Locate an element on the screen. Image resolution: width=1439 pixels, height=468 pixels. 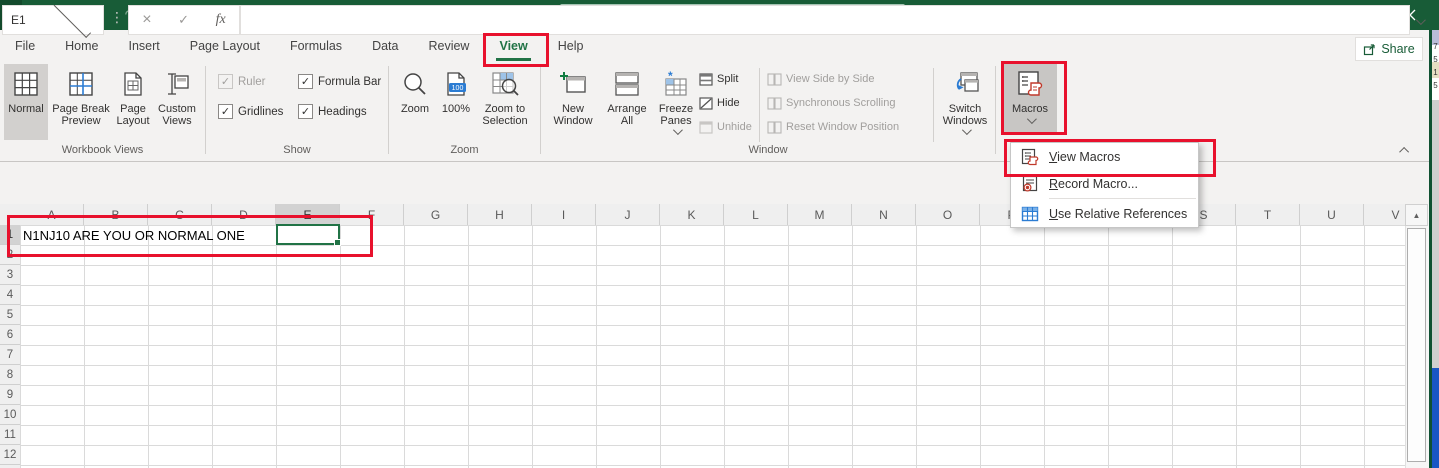
formula-input is located at coordinates (825, 20).